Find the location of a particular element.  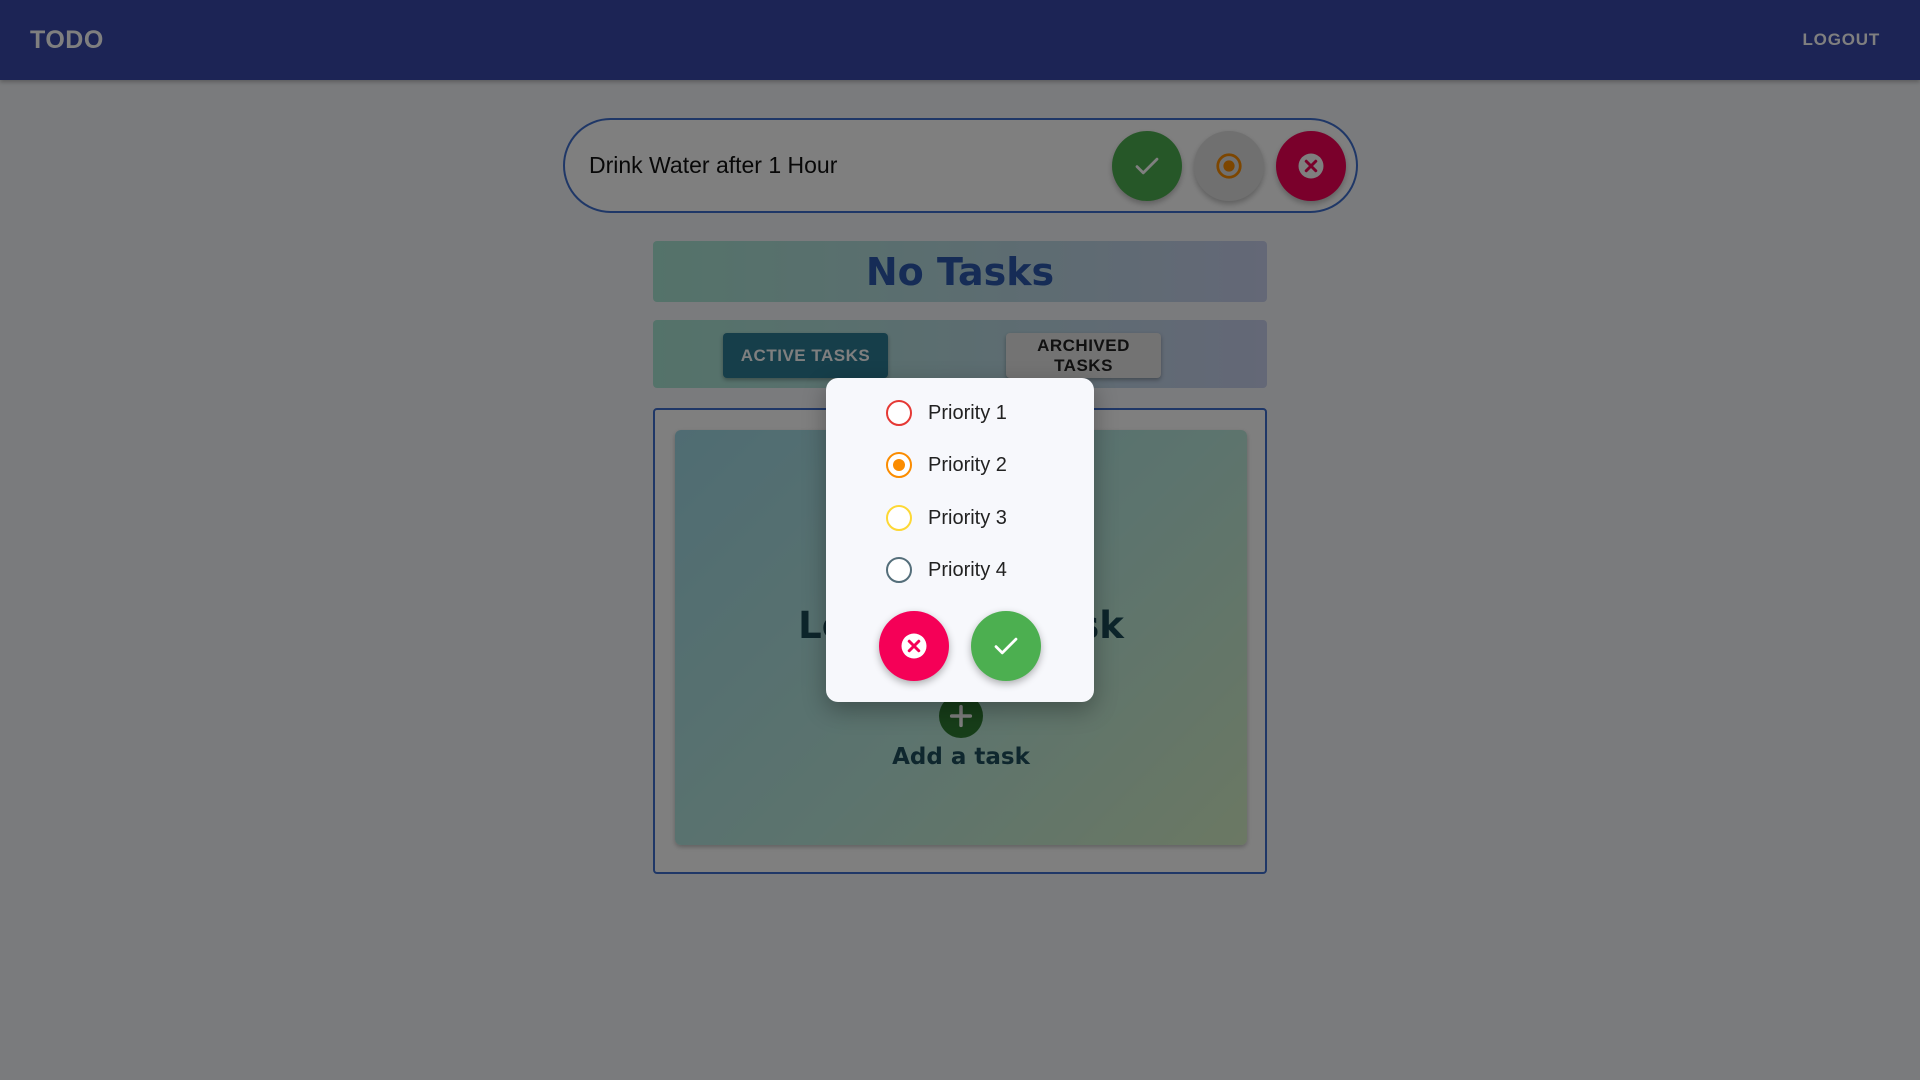

priority-option-4: Priority 4 is located at coordinates (946, 570).